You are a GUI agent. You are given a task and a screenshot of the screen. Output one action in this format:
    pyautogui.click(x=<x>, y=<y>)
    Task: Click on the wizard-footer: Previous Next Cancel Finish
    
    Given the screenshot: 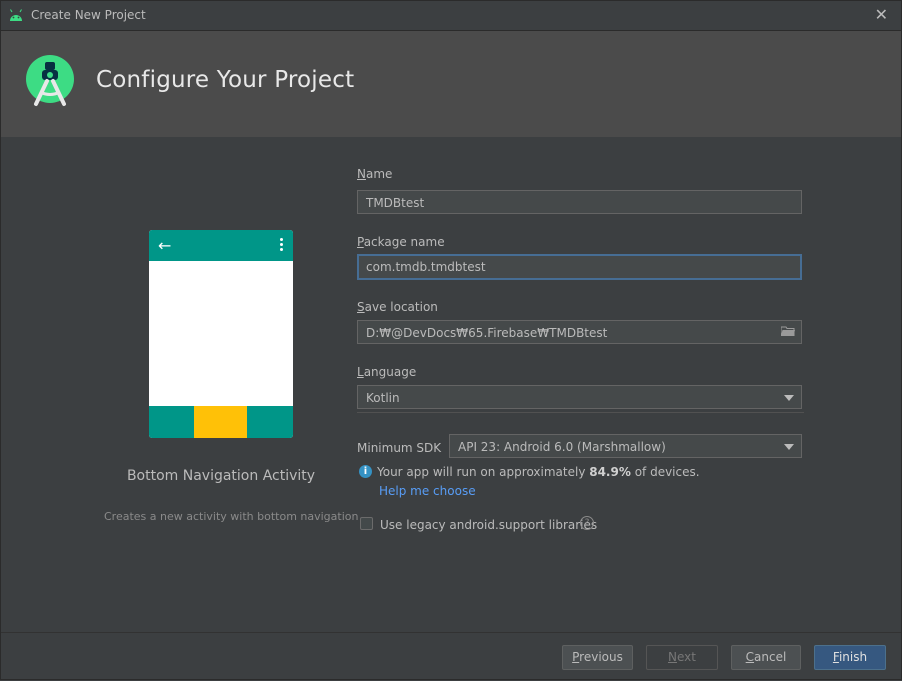 What is the action you would take?
    pyautogui.click(x=451, y=656)
    